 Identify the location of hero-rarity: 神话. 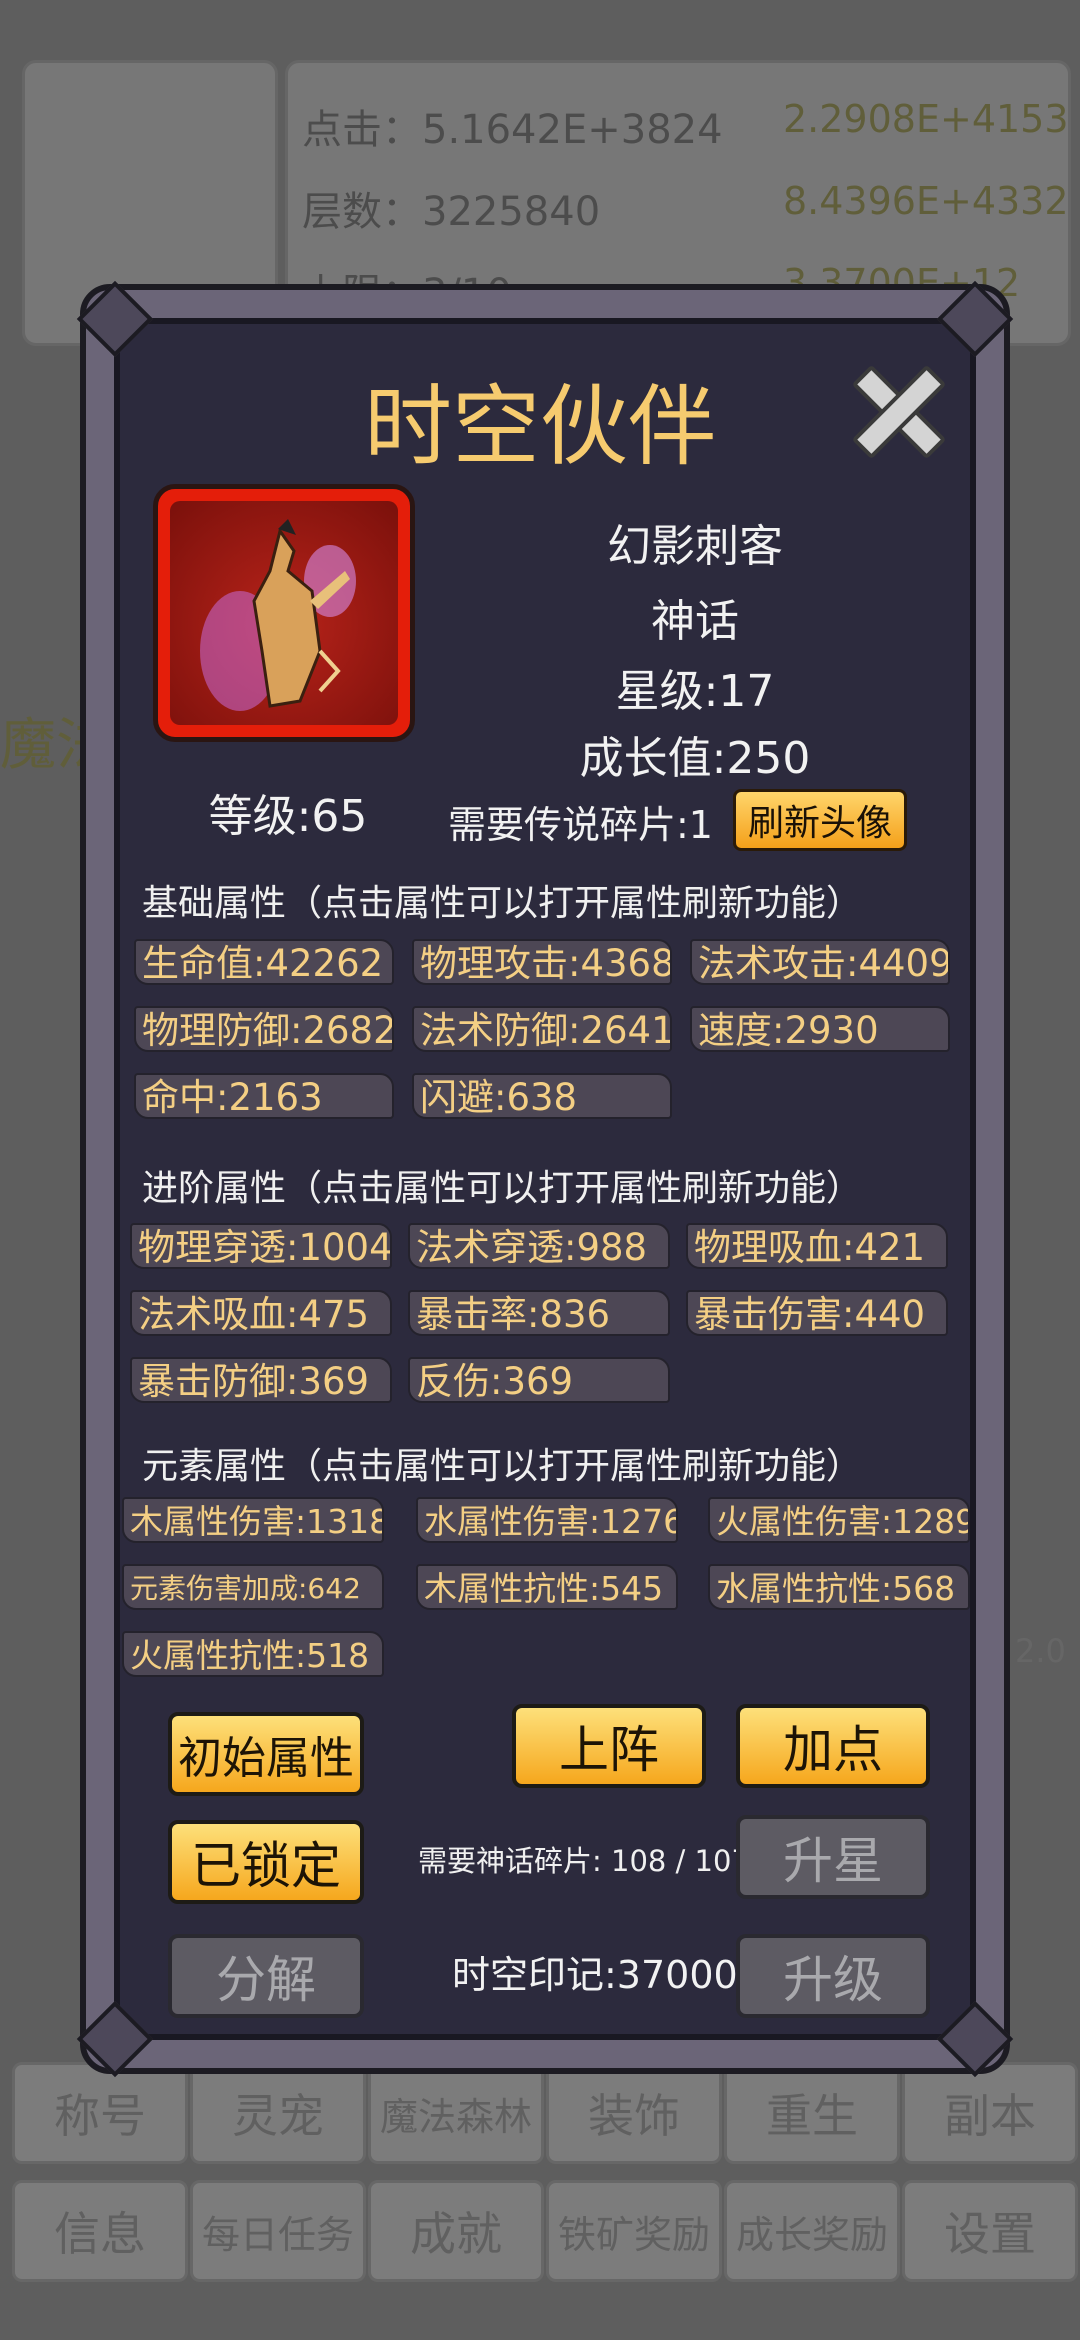
(695, 621).